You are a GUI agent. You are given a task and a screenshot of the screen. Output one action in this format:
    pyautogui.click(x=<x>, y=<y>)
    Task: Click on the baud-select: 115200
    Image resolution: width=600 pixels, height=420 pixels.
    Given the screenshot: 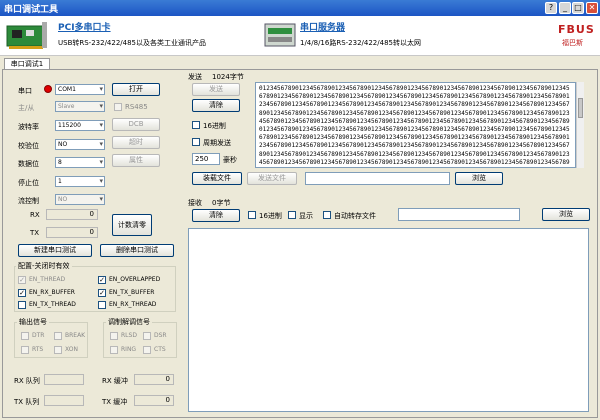 What is the action you would take?
    pyautogui.click(x=80, y=125)
    